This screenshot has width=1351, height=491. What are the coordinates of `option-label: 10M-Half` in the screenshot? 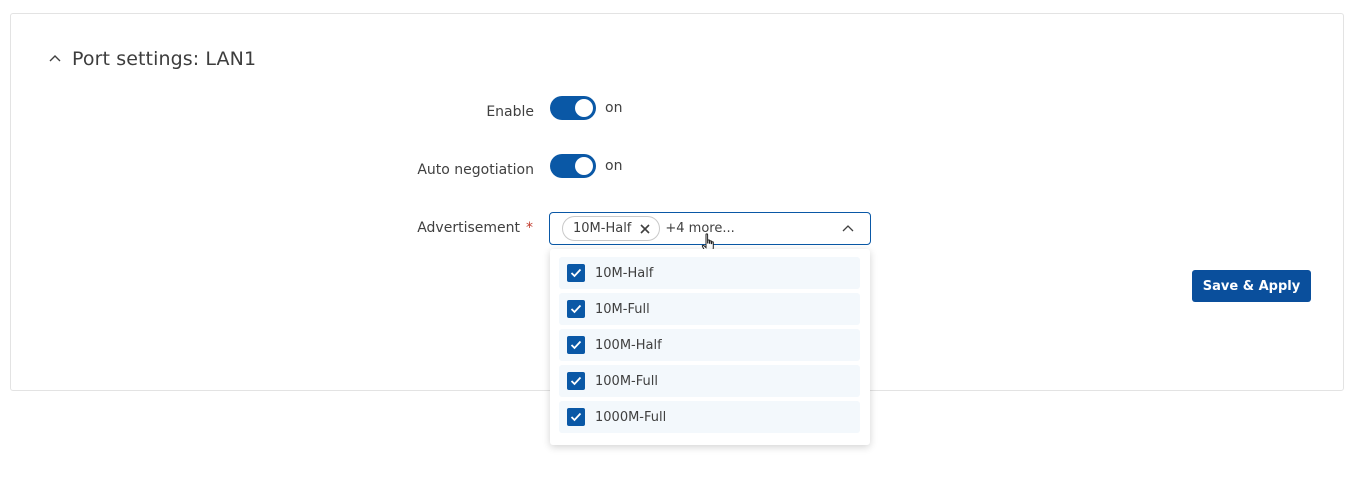 It's located at (624, 273).